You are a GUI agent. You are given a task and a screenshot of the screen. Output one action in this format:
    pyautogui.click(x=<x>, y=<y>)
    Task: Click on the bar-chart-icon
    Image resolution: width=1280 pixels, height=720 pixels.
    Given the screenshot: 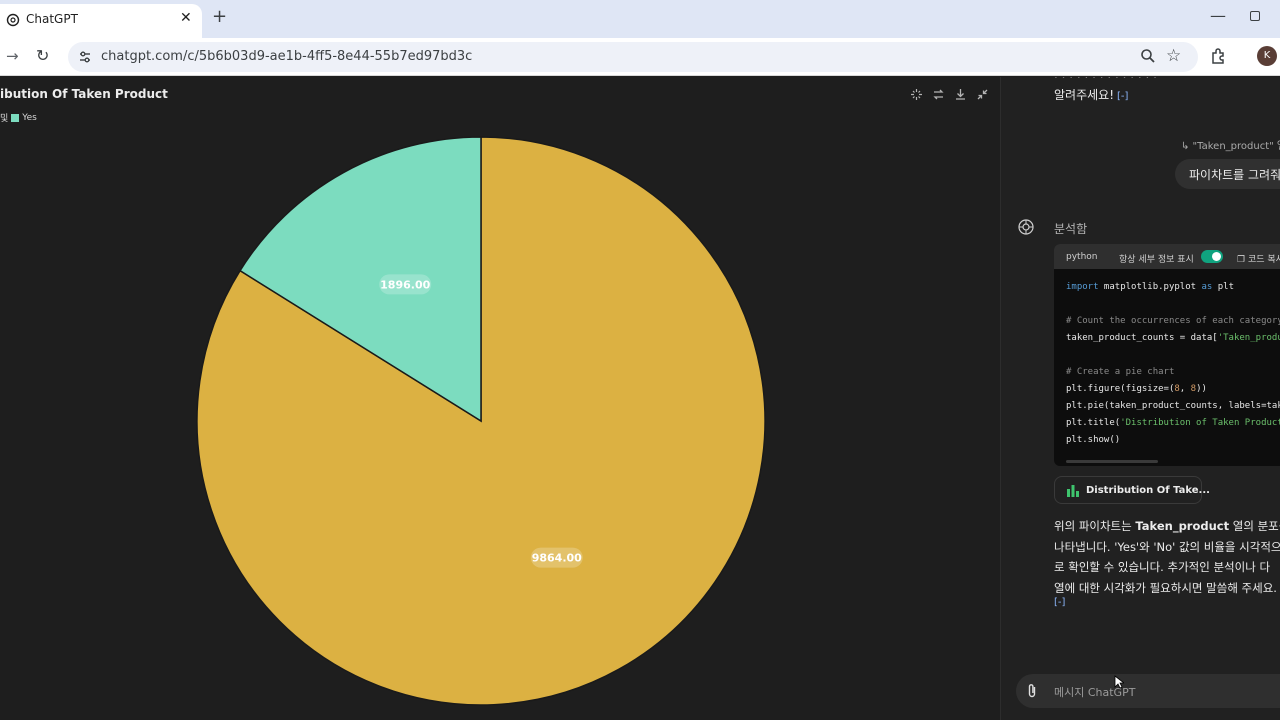 What is the action you would take?
    pyautogui.click(x=1073, y=491)
    